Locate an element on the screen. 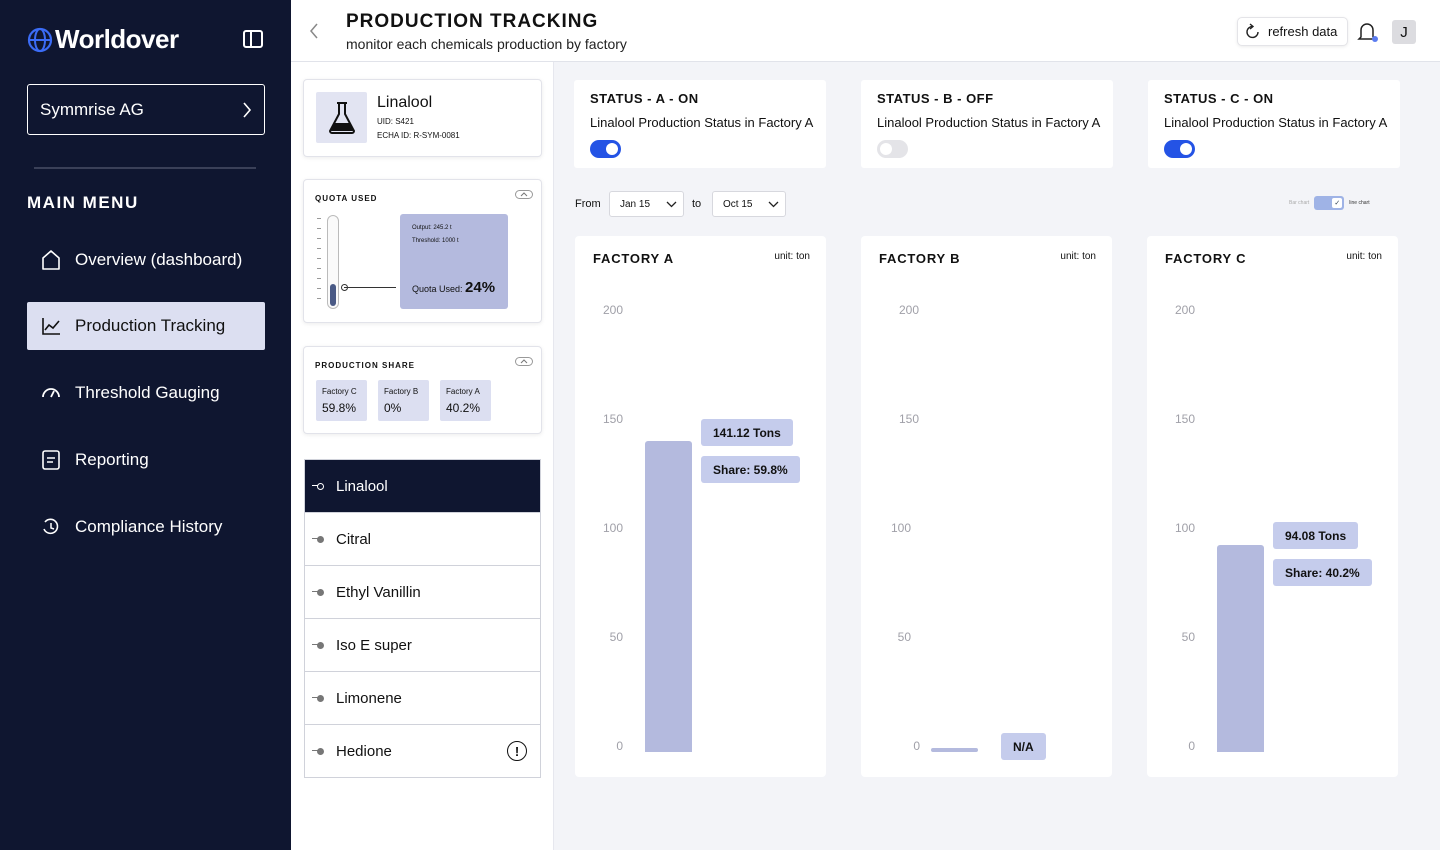  chemical-list-item-ethyl-vanillin: Ethyl Vanillin is located at coordinates (422, 592).